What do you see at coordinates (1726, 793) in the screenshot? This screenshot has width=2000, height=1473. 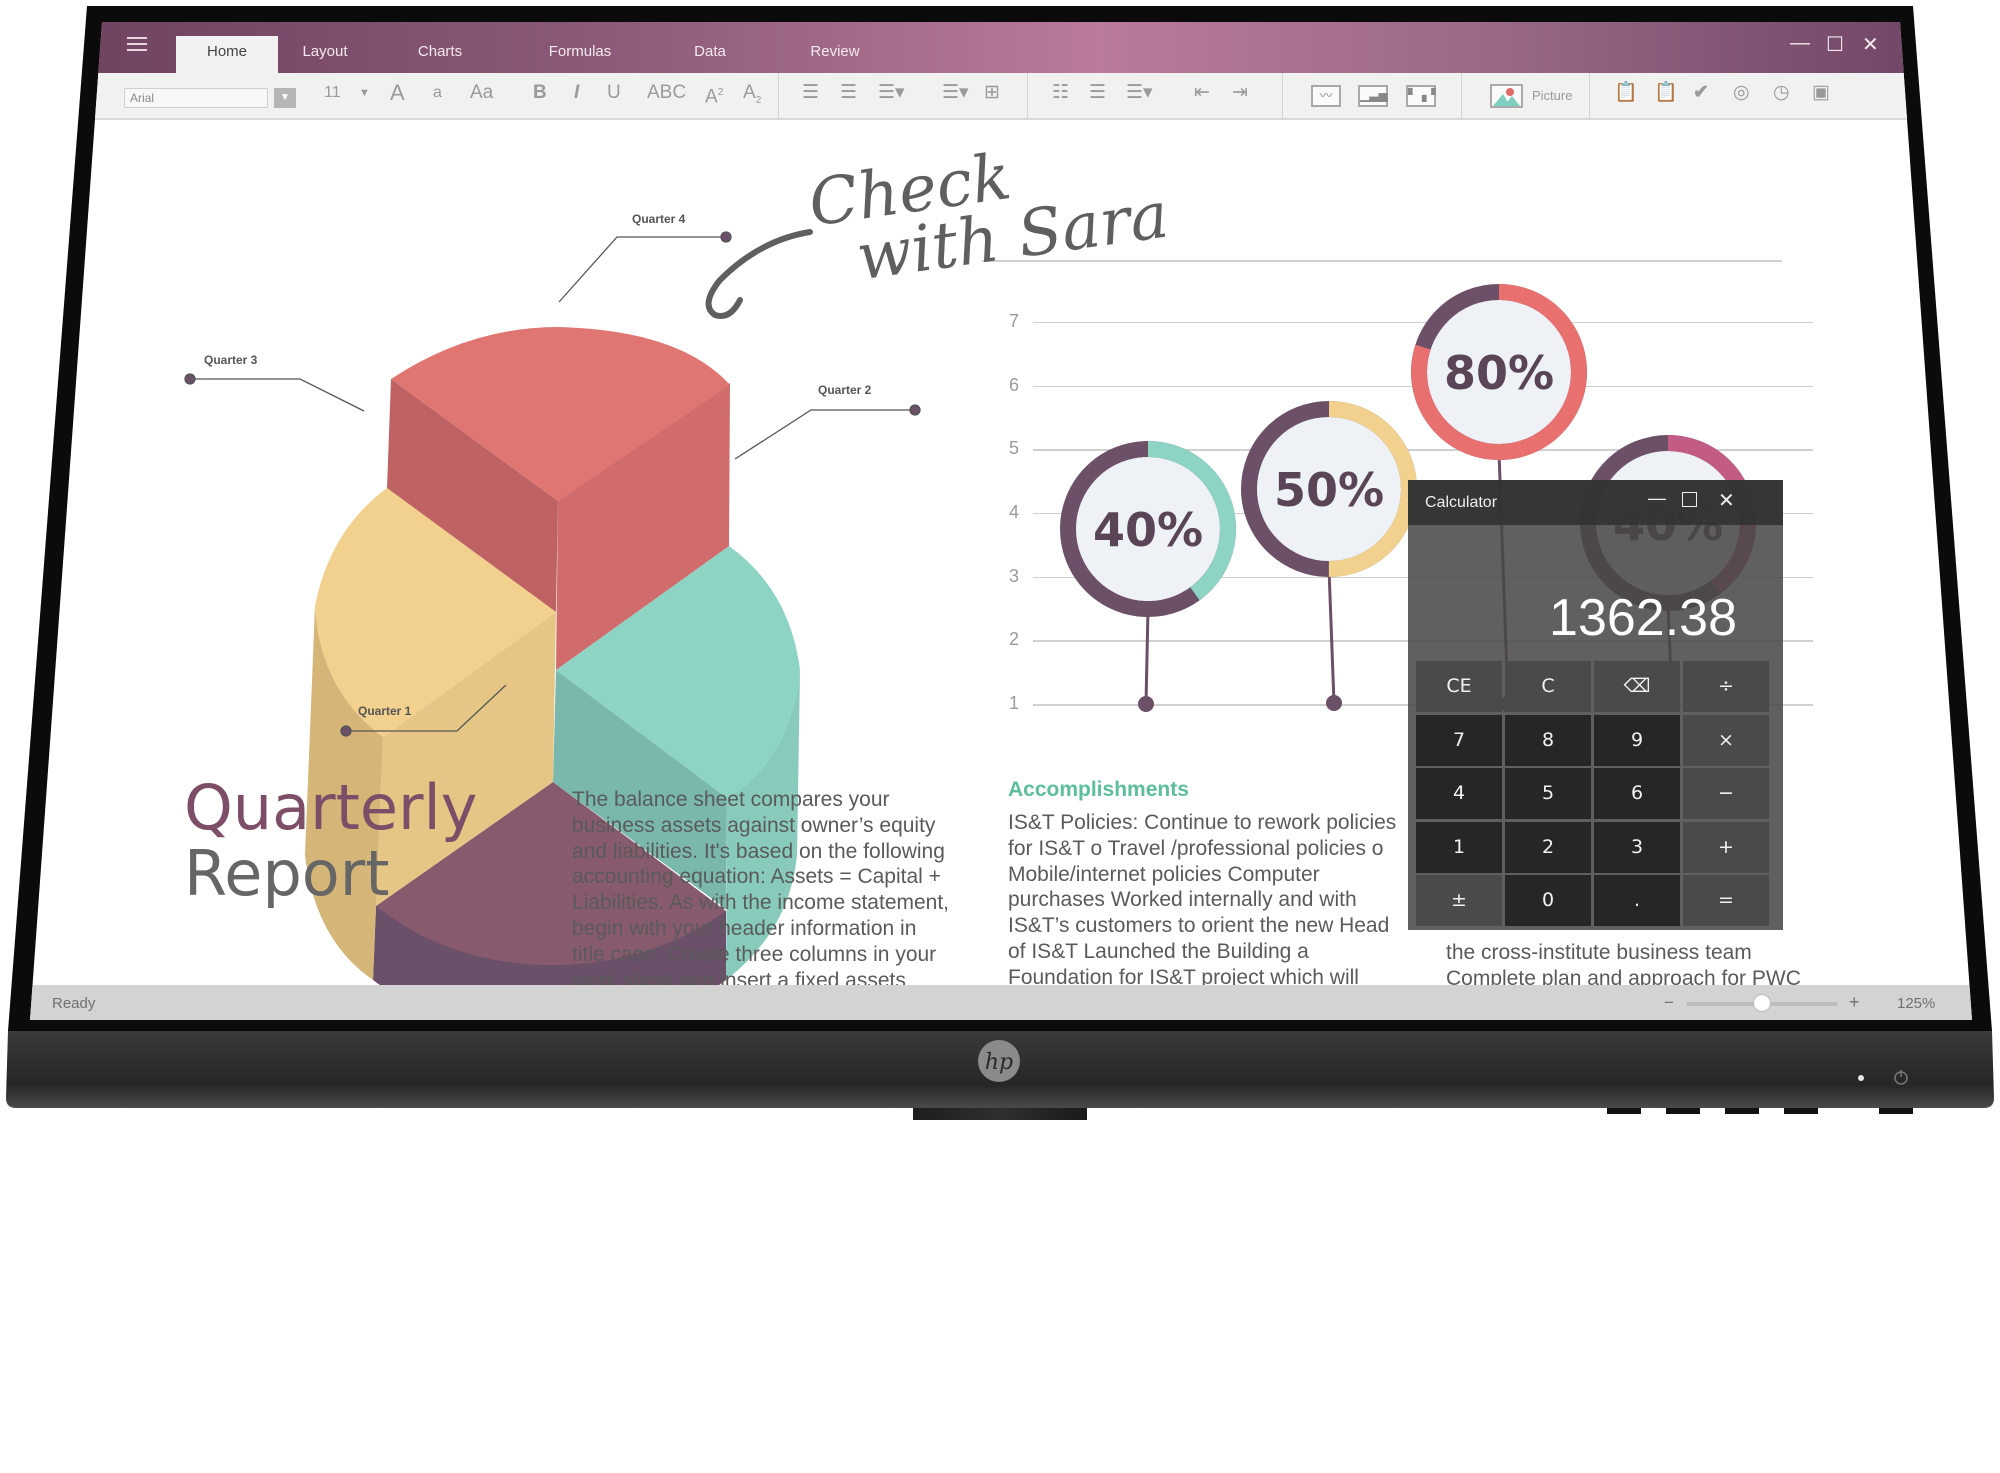 I see `calc-key: −` at bounding box center [1726, 793].